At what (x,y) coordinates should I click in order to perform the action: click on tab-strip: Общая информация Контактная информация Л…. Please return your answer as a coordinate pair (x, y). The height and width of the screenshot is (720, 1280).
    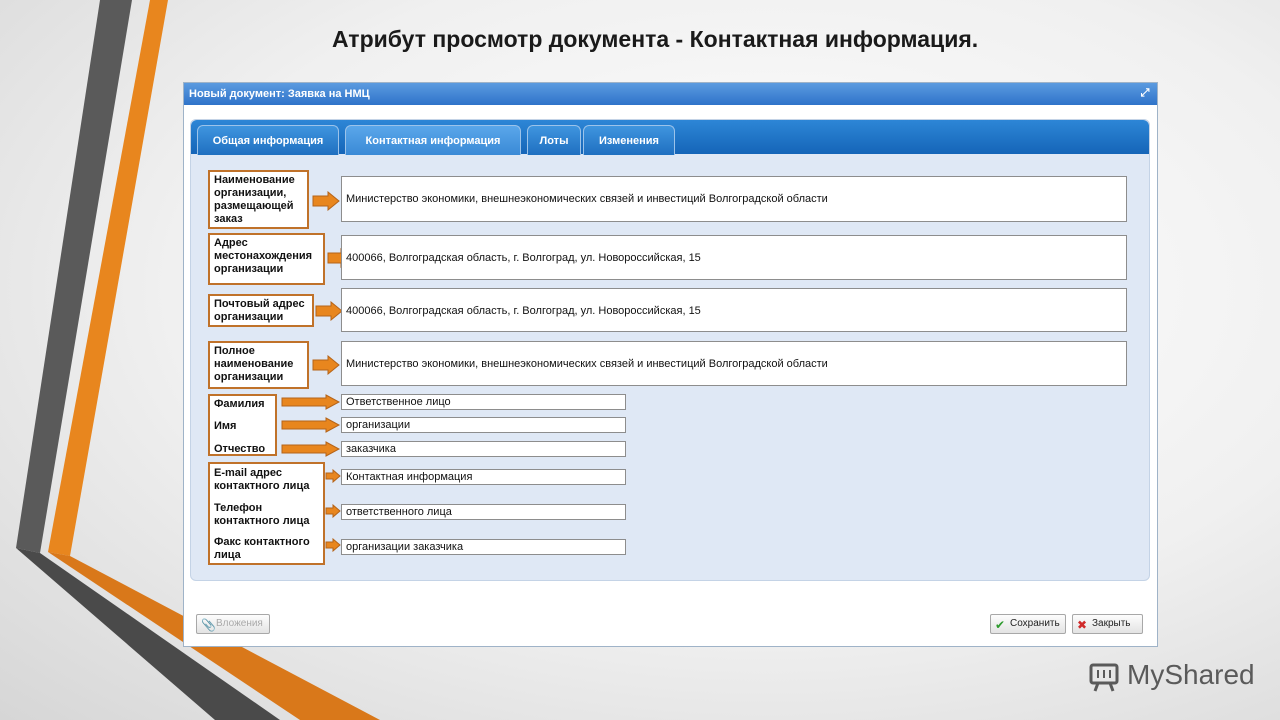
    Looking at the image, I should click on (670, 137).